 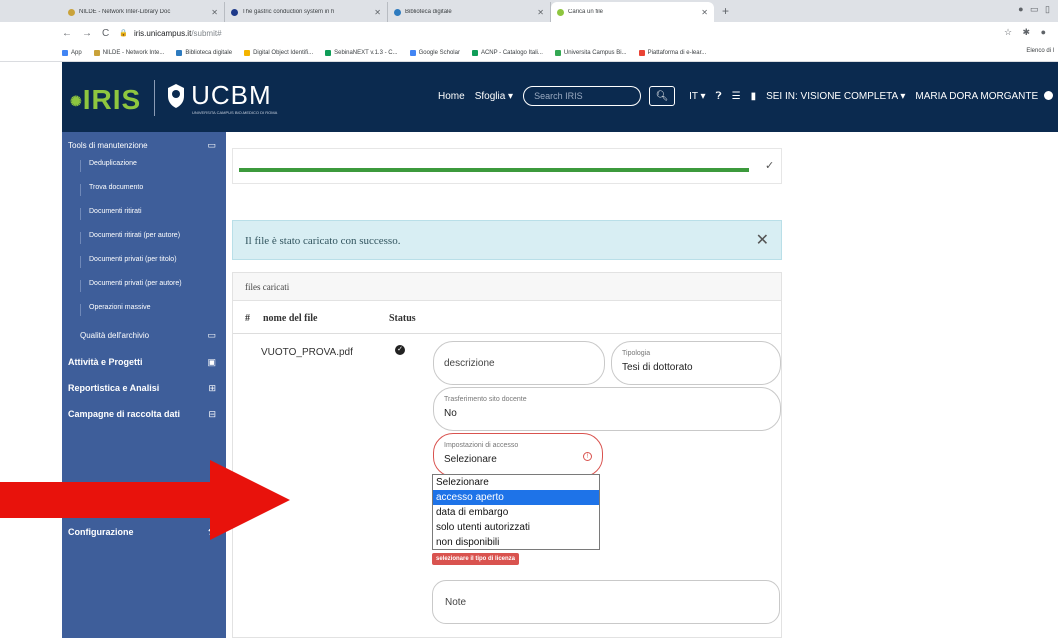 I want to click on panel-header: files caricati, so click(x=507, y=287).